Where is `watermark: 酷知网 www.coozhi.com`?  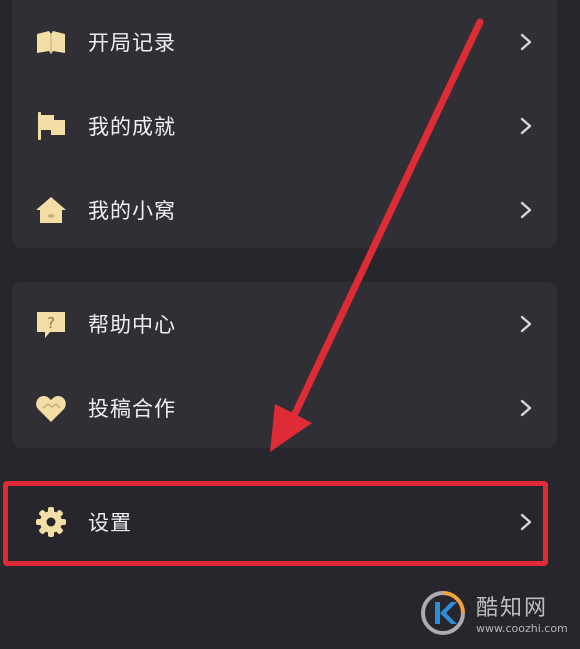
watermark: 酷知网 www.coozhi.com is located at coordinates (495, 616).